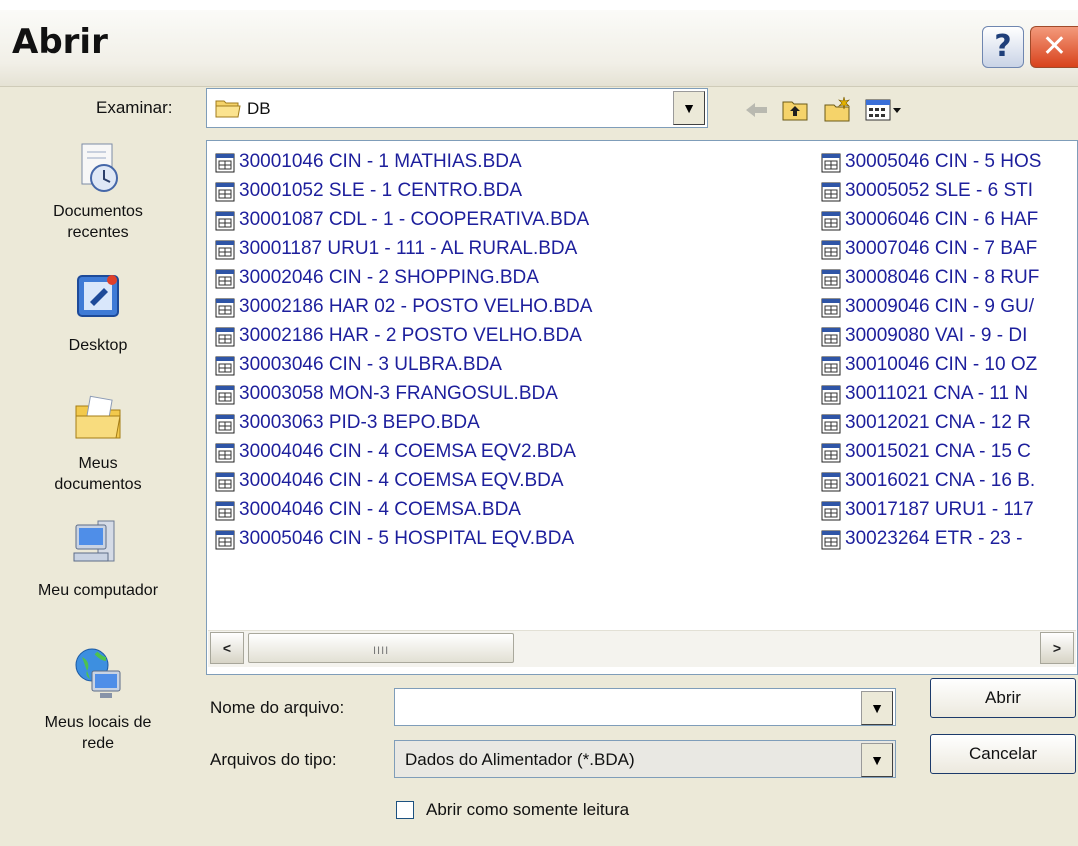 This screenshot has width=1078, height=846. I want to click on file-name: 30010046 CIN - 10 OZ, so click(941, 364).